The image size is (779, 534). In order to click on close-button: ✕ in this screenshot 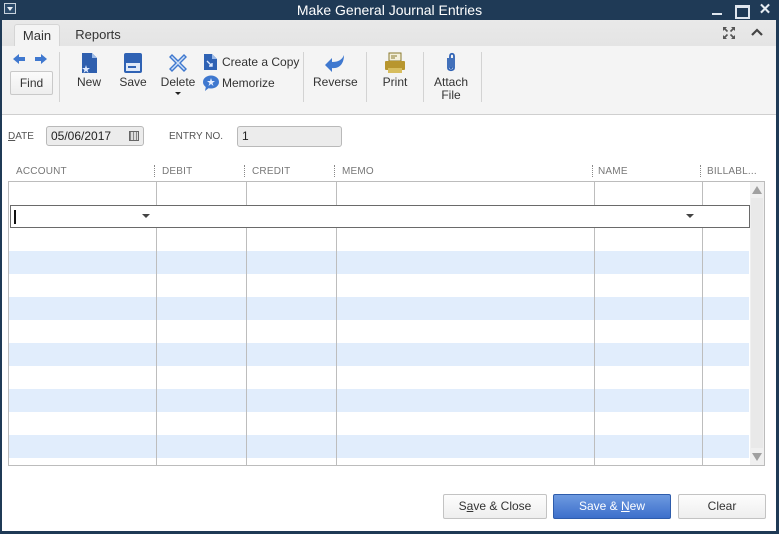, I will do `click(765, 10)`.